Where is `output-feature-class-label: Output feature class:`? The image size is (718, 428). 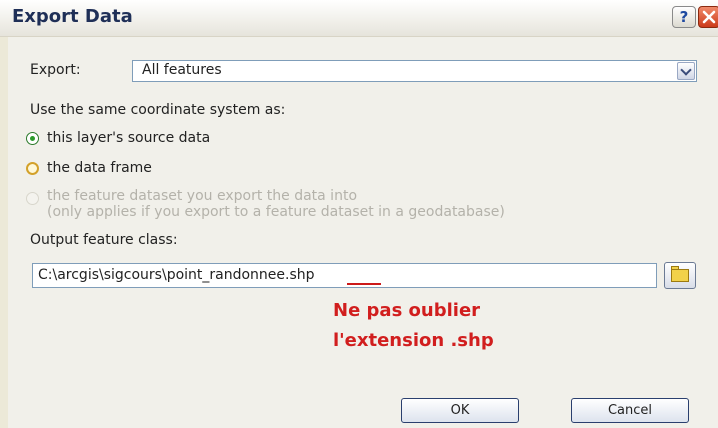 output-feature-class-label: Output feature class: is located at coordinates (104, 240).